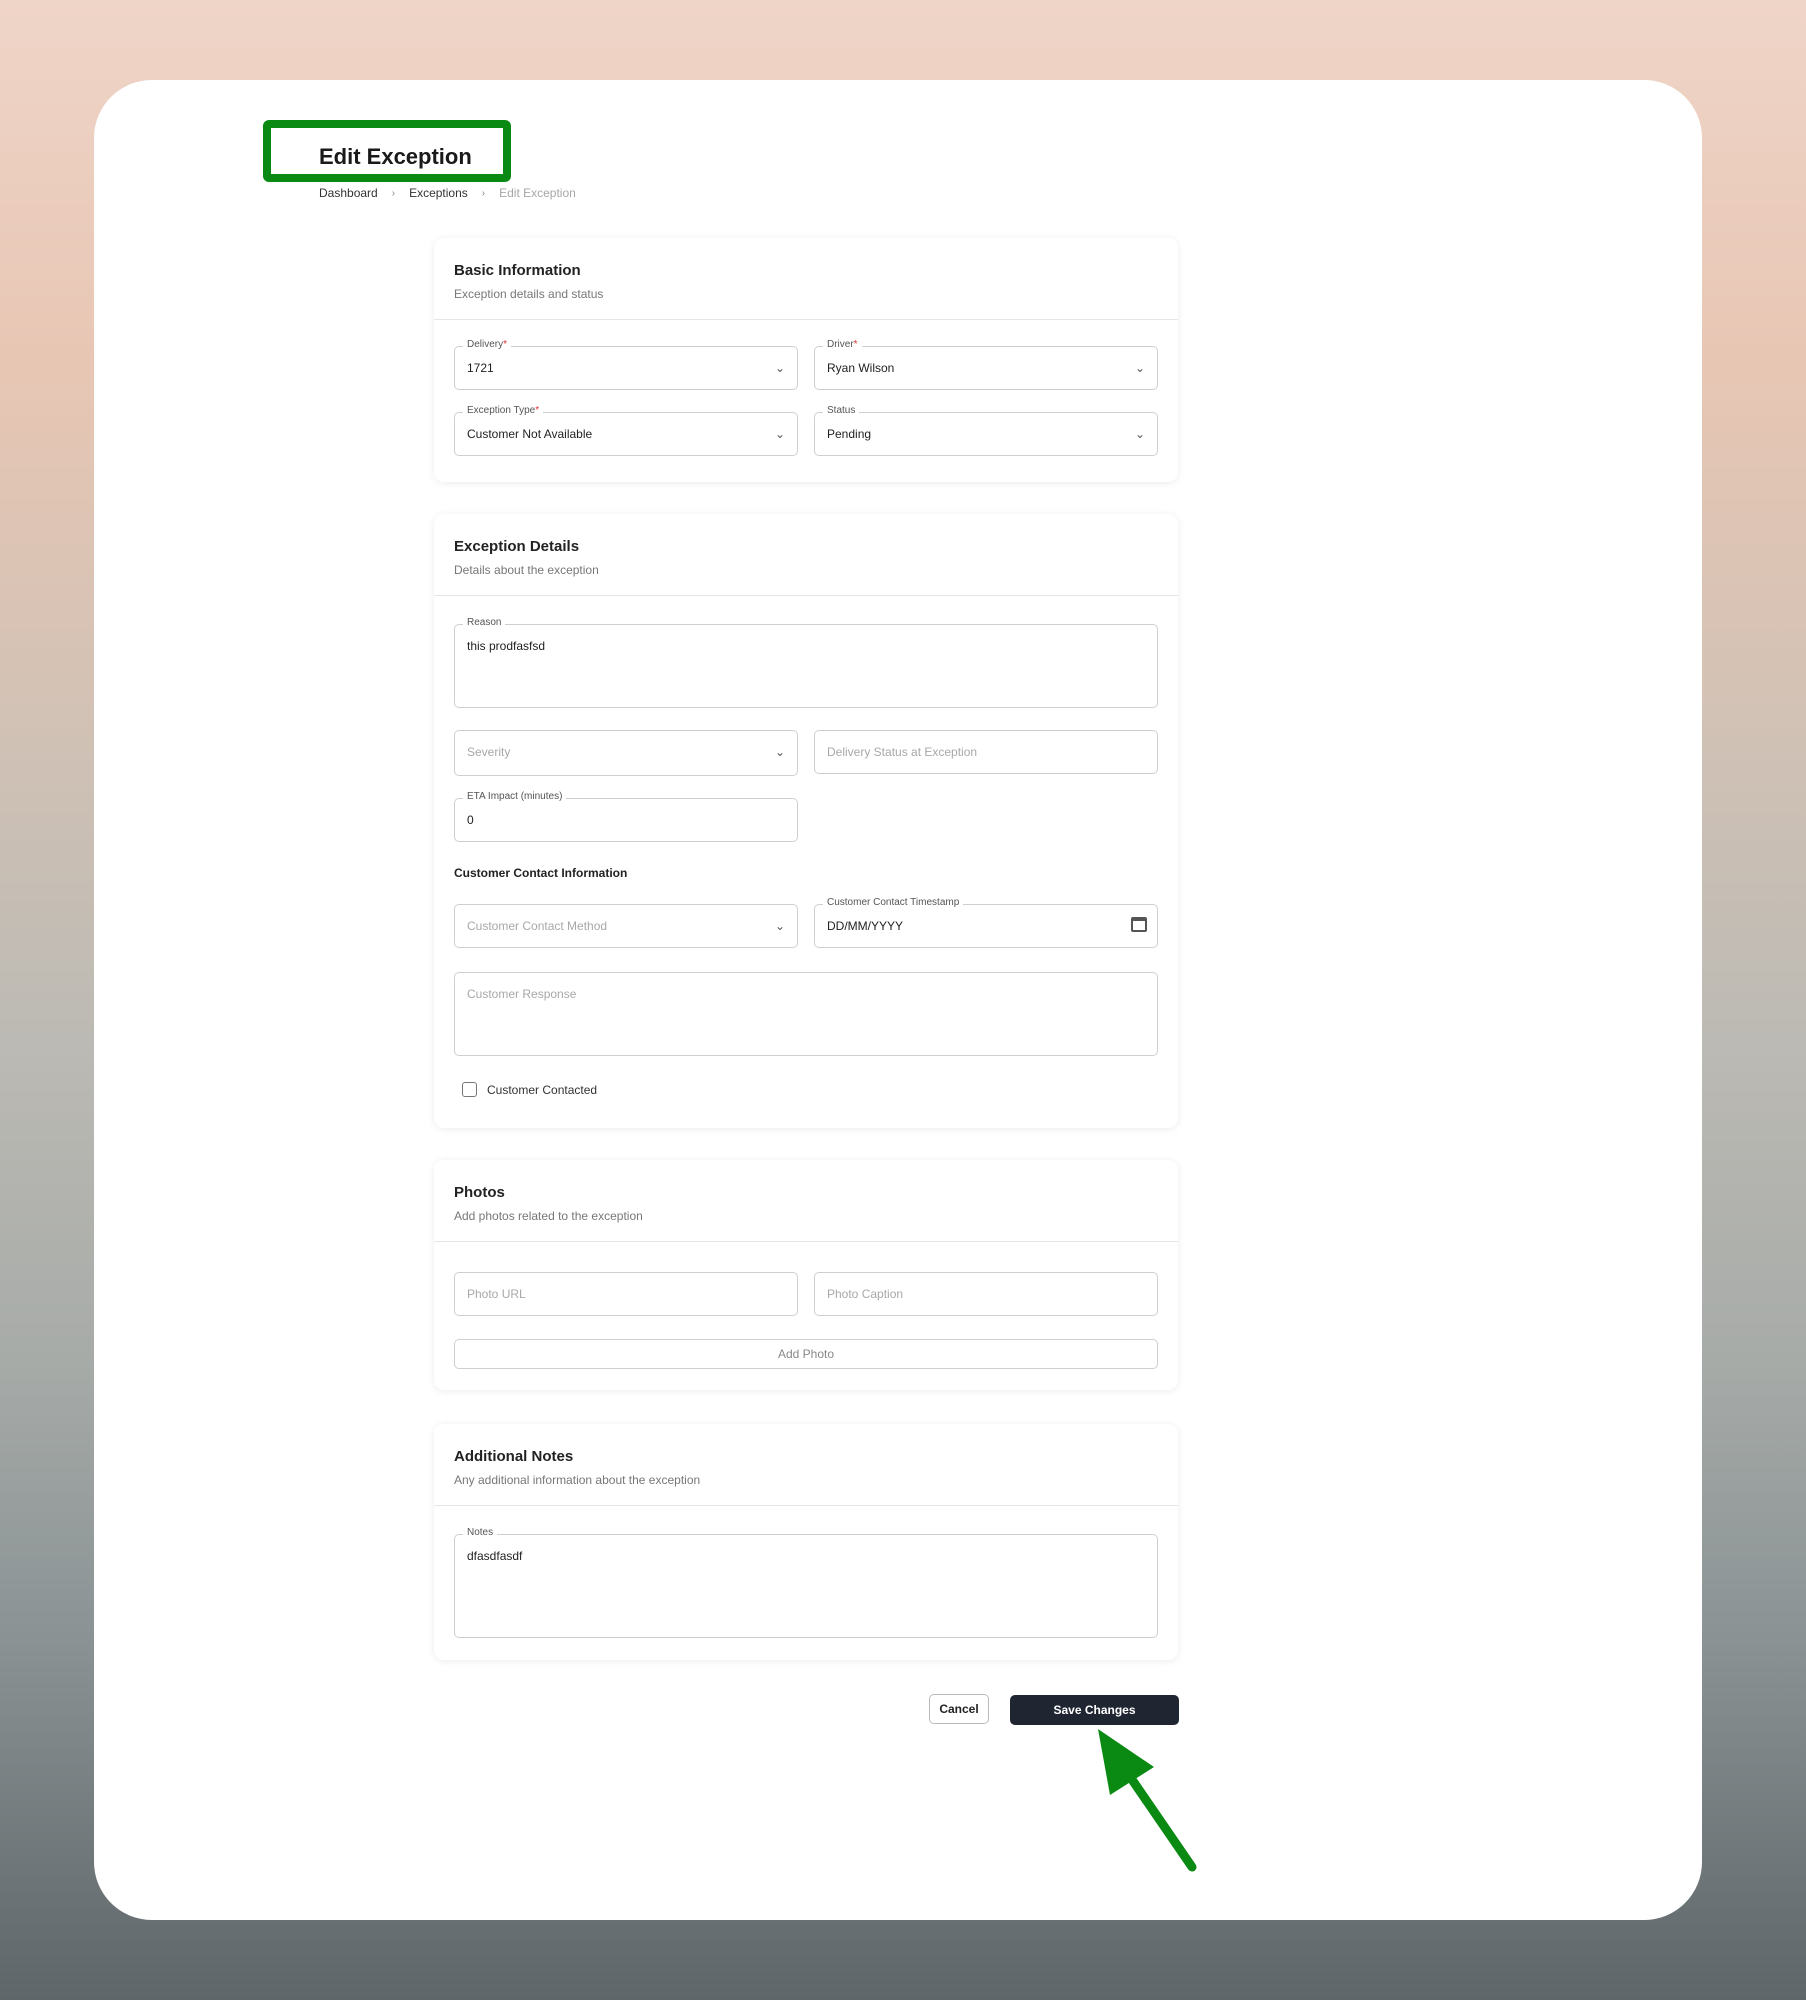  Describe the element at coordinates (806, 1354) in the screenshot. I see `add-photo-button: Add Photo` at that location.